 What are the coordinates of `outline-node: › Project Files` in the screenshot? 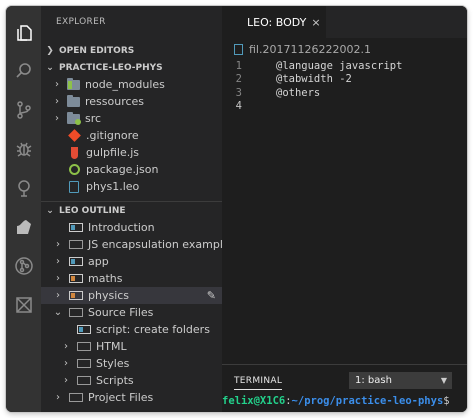 It's located at (131, 397).